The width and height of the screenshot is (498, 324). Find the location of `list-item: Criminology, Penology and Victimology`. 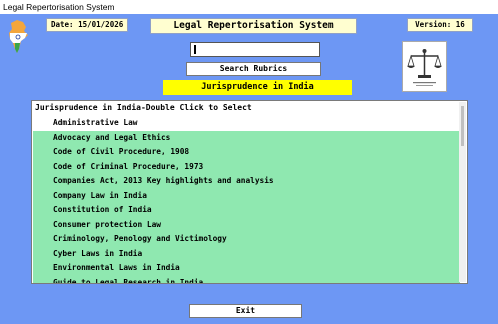

list-item: Criminology, Penology and Victimology is located at coordinates (246, 239).